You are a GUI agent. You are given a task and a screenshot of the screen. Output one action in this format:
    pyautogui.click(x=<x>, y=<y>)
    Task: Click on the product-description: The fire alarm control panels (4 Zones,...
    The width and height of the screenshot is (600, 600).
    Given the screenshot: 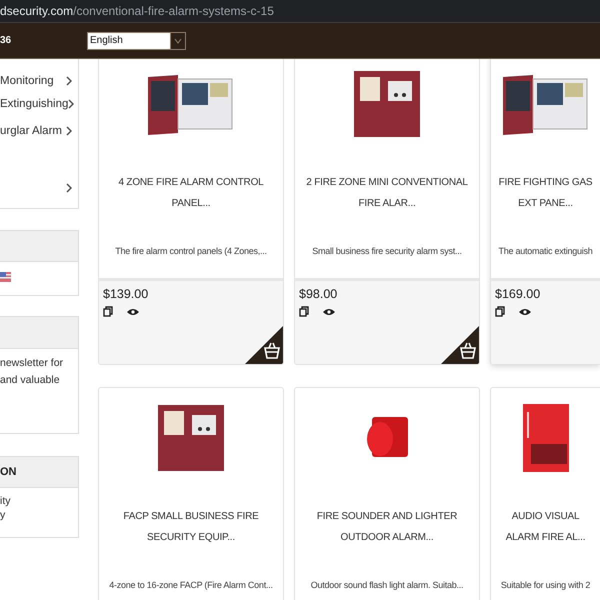 What is the action you would take?
    pyautogui.click(x=191, y=251)
    